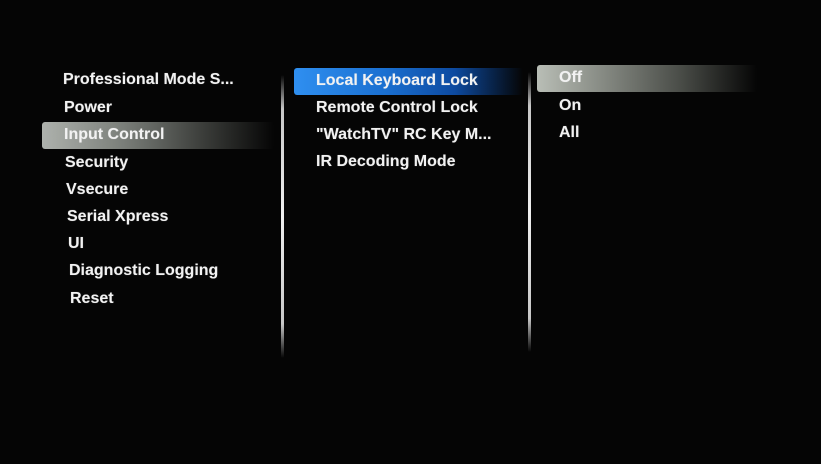 This screenshot has width=821, height=464. I want to click on option-label: All, so click(569, 132).